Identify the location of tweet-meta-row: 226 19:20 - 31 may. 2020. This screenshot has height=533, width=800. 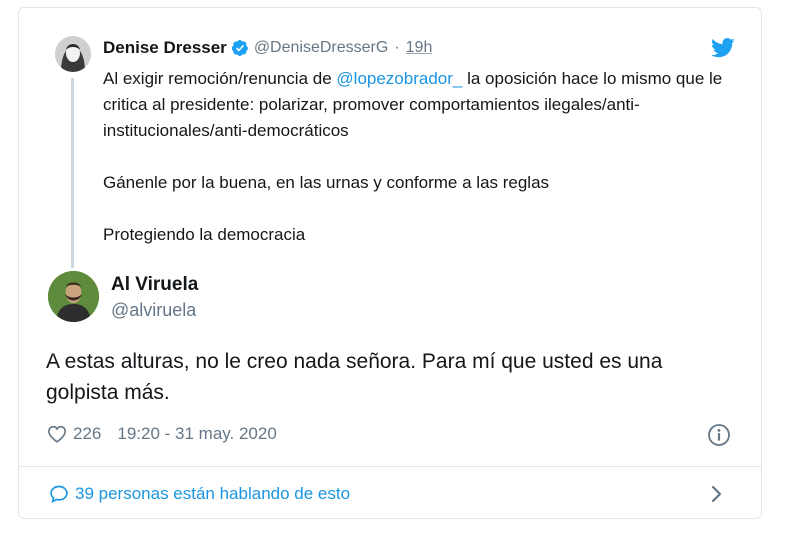
(162, 434).